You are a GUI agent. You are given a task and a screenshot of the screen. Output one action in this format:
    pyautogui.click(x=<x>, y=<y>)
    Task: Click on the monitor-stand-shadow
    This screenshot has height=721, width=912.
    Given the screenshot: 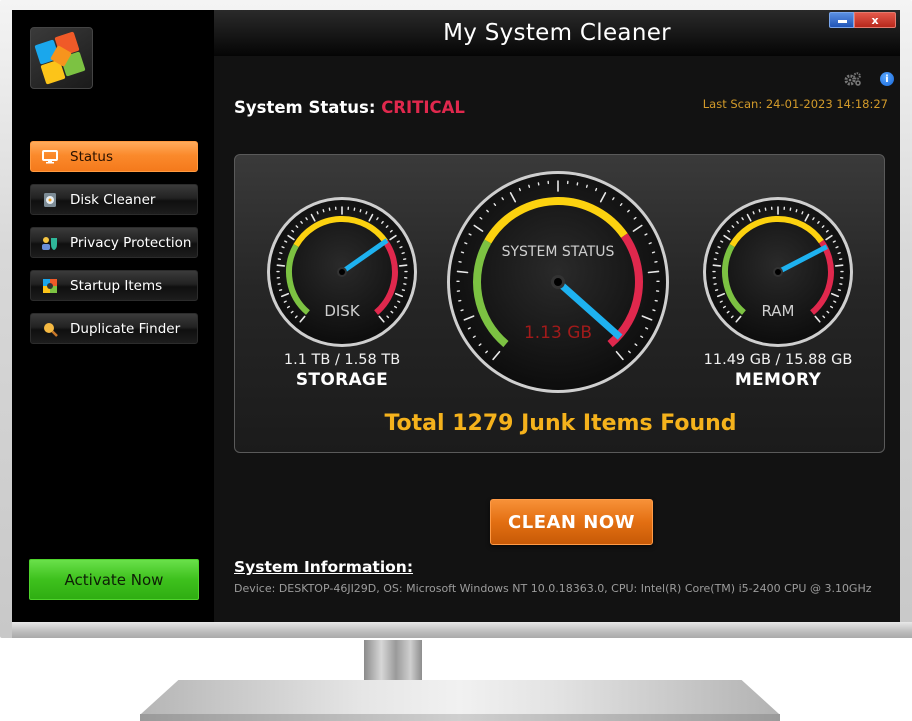 What is the action you would take?
    pyautogui.click(x=460, y=717)
    